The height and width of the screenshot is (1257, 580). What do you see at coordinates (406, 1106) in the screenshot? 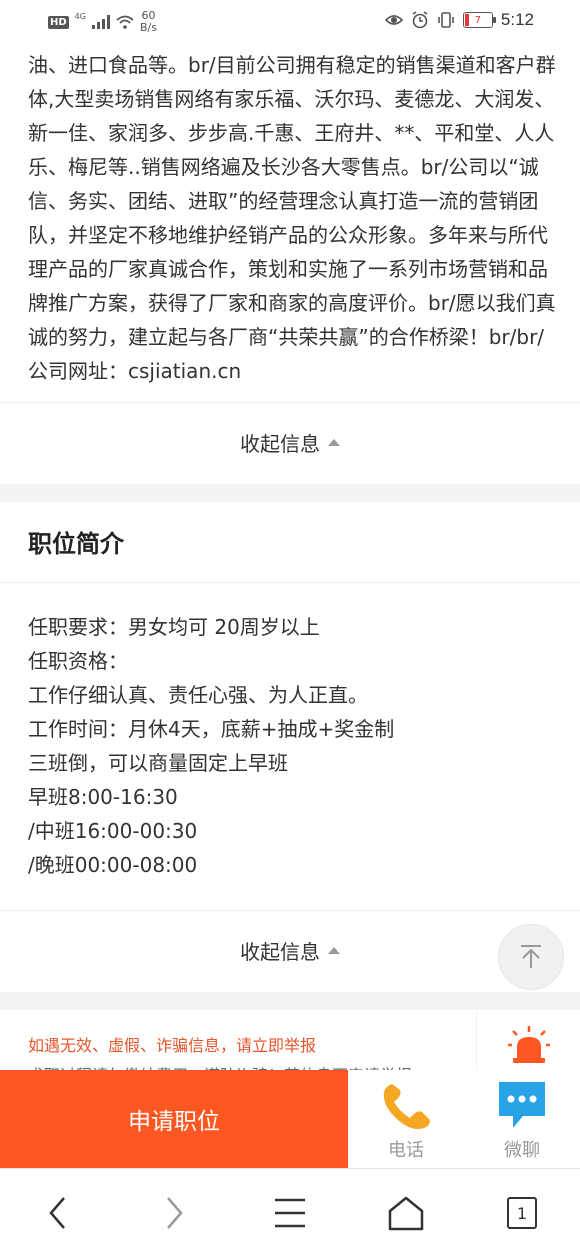
I see `phone-icon` at bounding box center [406, 1106].